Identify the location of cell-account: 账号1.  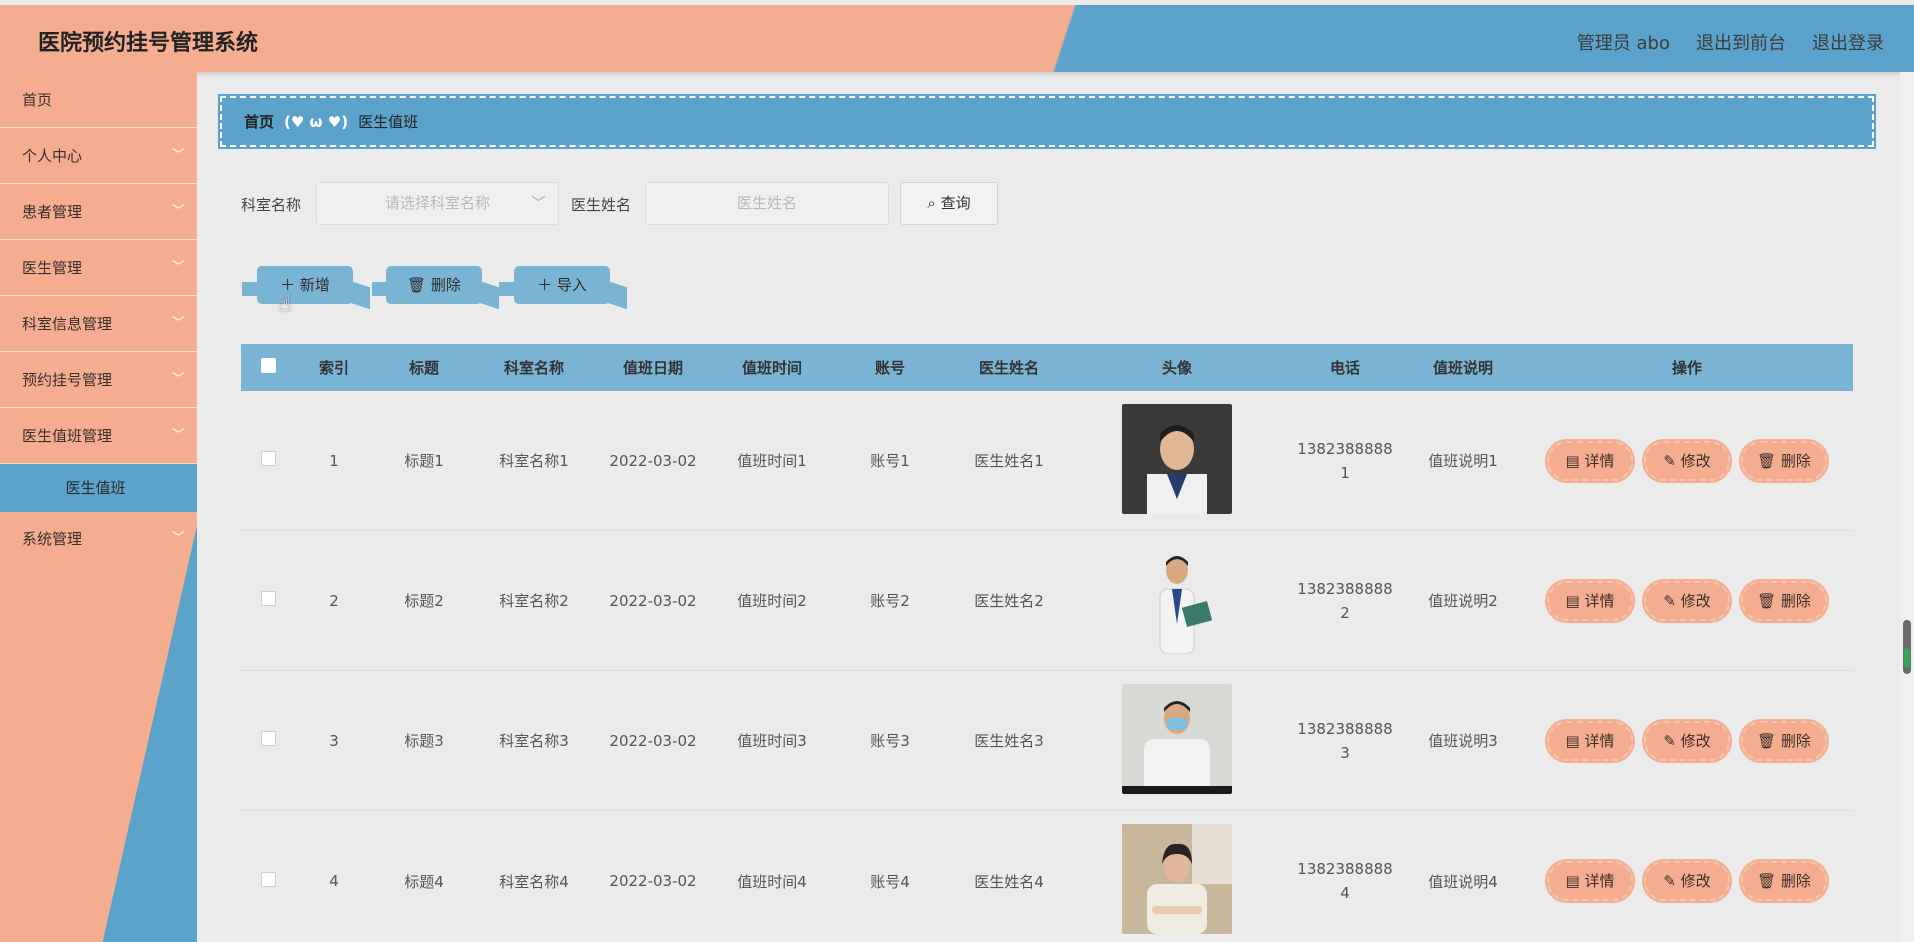
(890, 461).